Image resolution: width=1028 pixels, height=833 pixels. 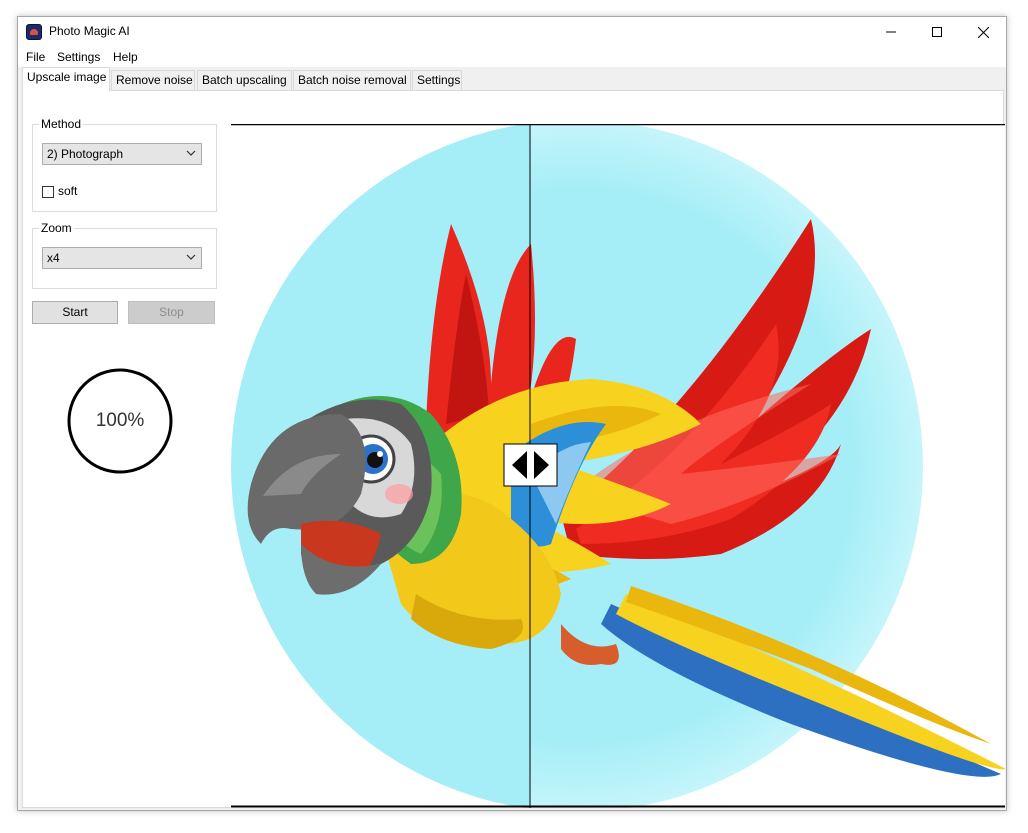 What do you see at coordinates (437, 80) in the screenshot?
I see `tab-settings: Settings` at bounding box center [437, 80].